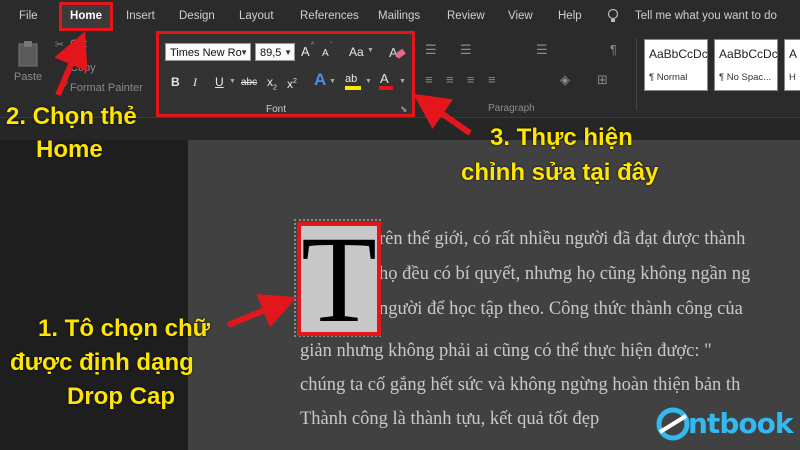 The width and height of the screenshot is (800, 450). Describe the element at coordinates (261, 311) in the screenshot. I see `arrow-to-drop-cap` at that location.